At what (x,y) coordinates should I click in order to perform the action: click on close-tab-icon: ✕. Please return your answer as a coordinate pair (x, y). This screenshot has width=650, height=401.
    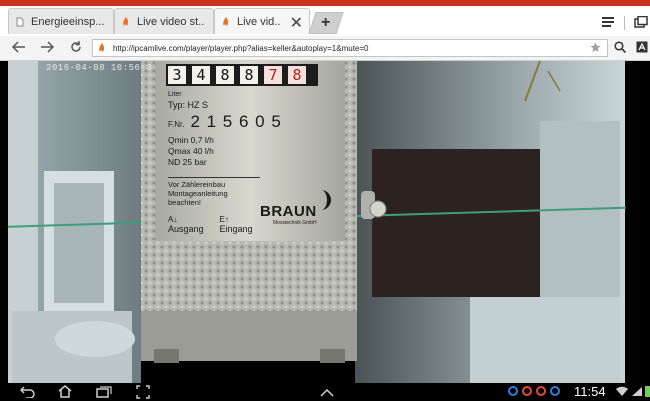
    Looking at the image, I should click on (296, 23).